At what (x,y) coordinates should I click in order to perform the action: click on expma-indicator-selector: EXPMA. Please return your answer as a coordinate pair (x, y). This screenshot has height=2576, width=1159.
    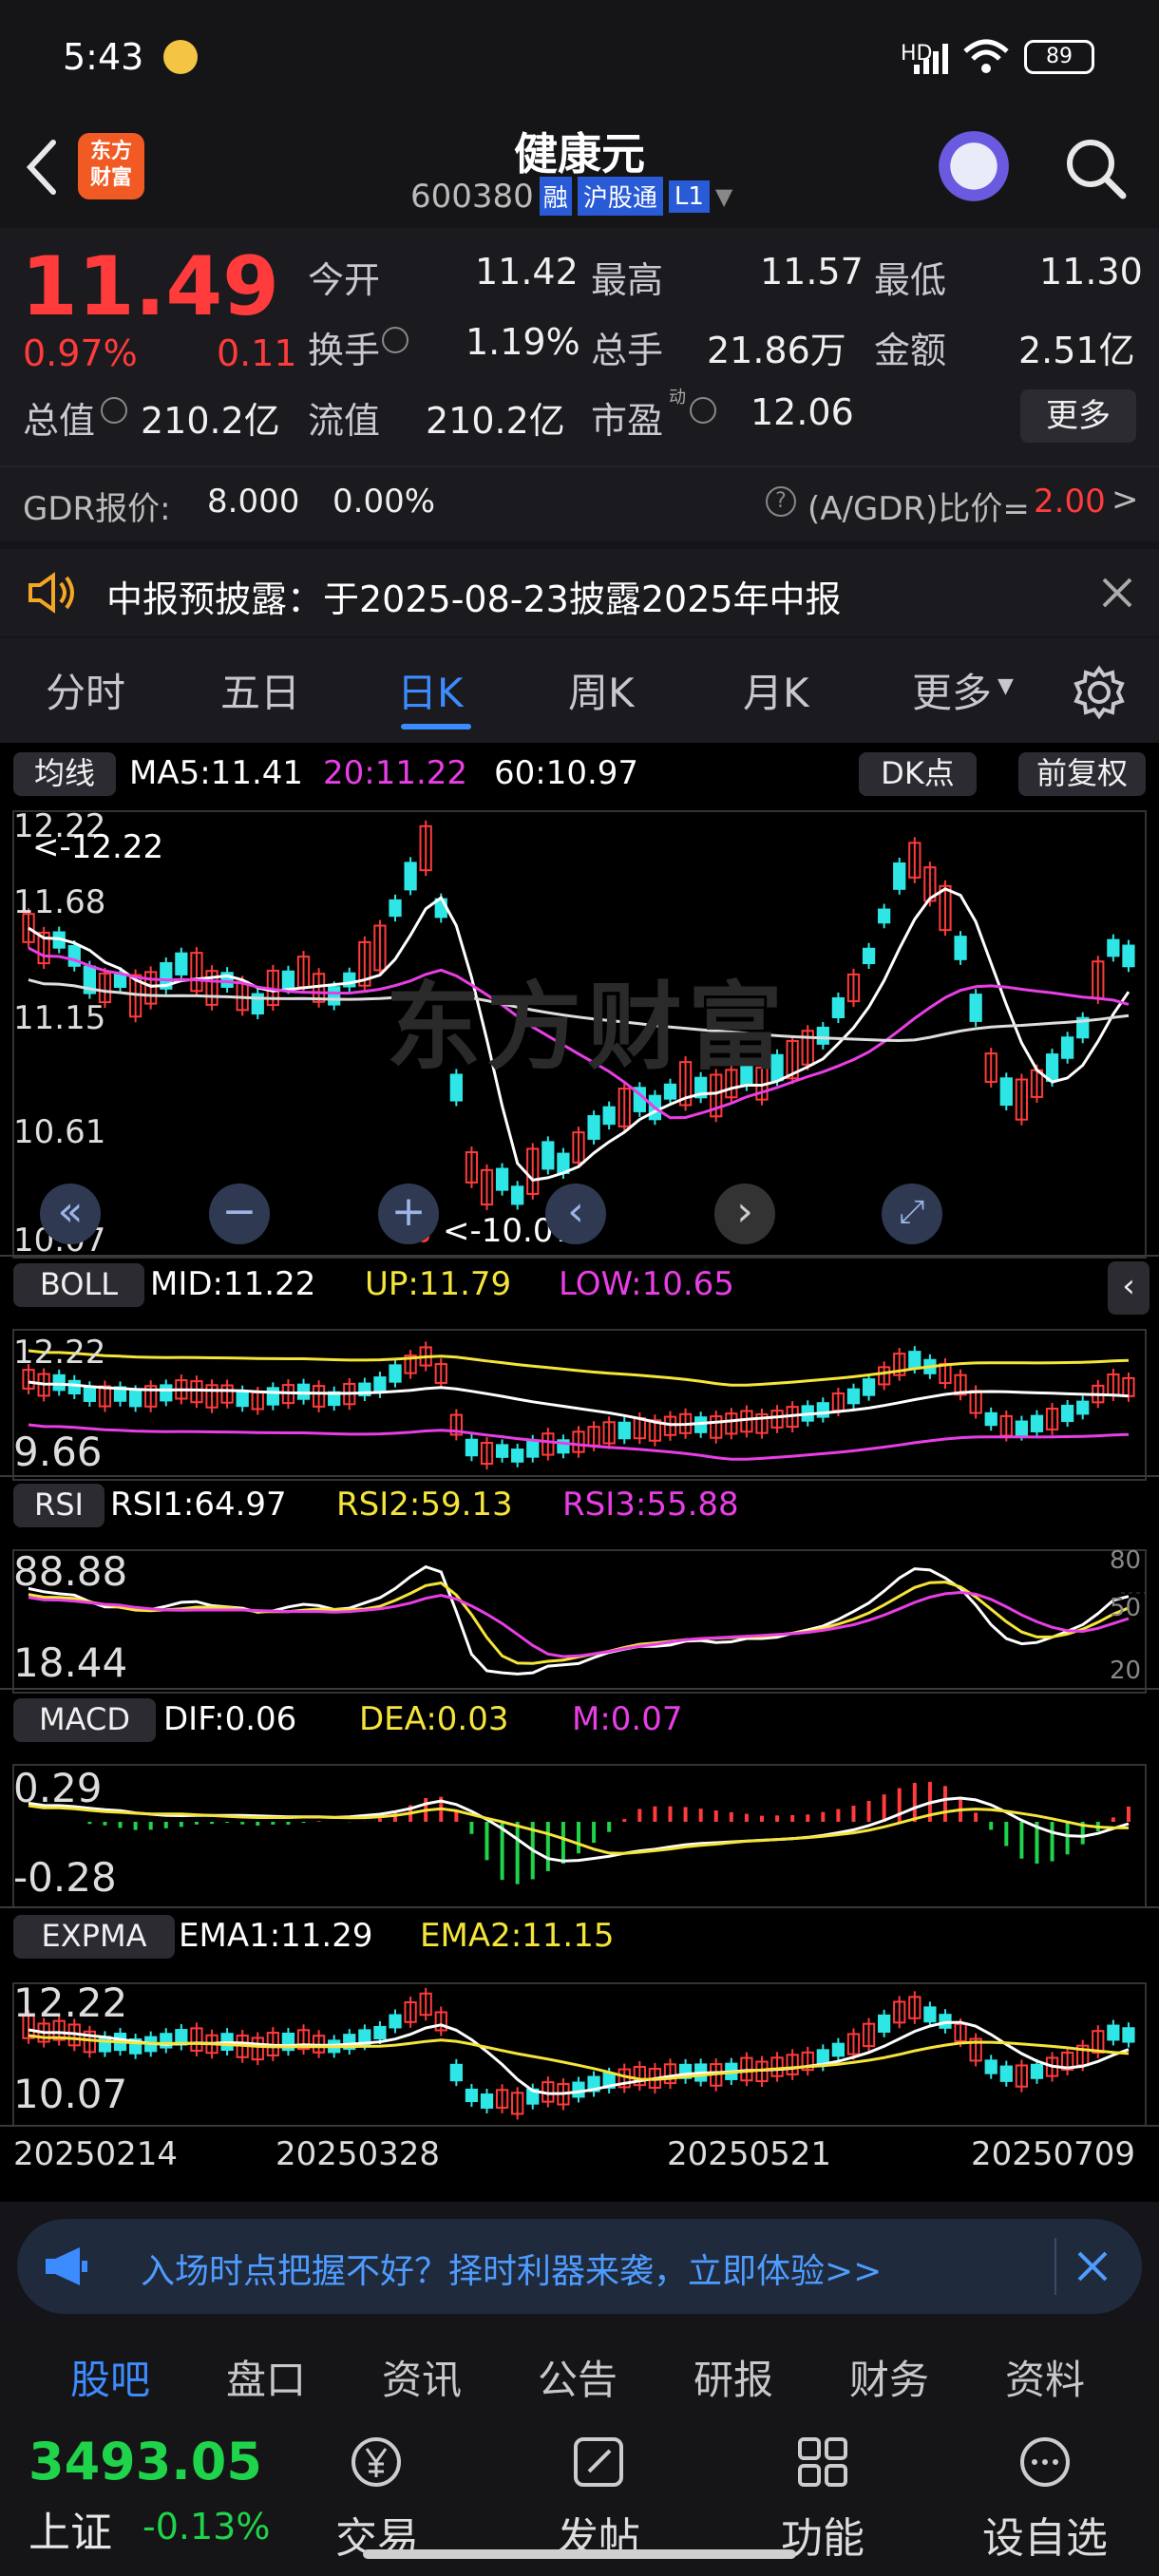
    Looking at the image, I should click on (94, 1937).